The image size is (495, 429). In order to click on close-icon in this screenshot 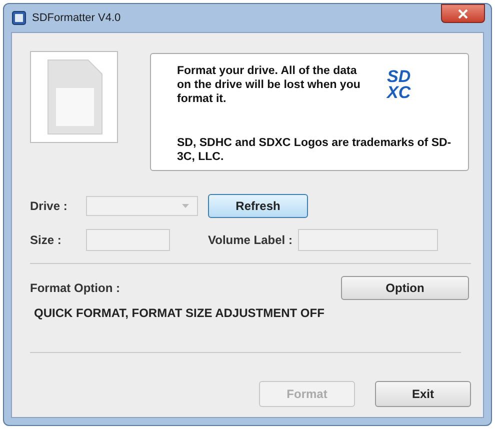, I will do `click(463, 13)`.